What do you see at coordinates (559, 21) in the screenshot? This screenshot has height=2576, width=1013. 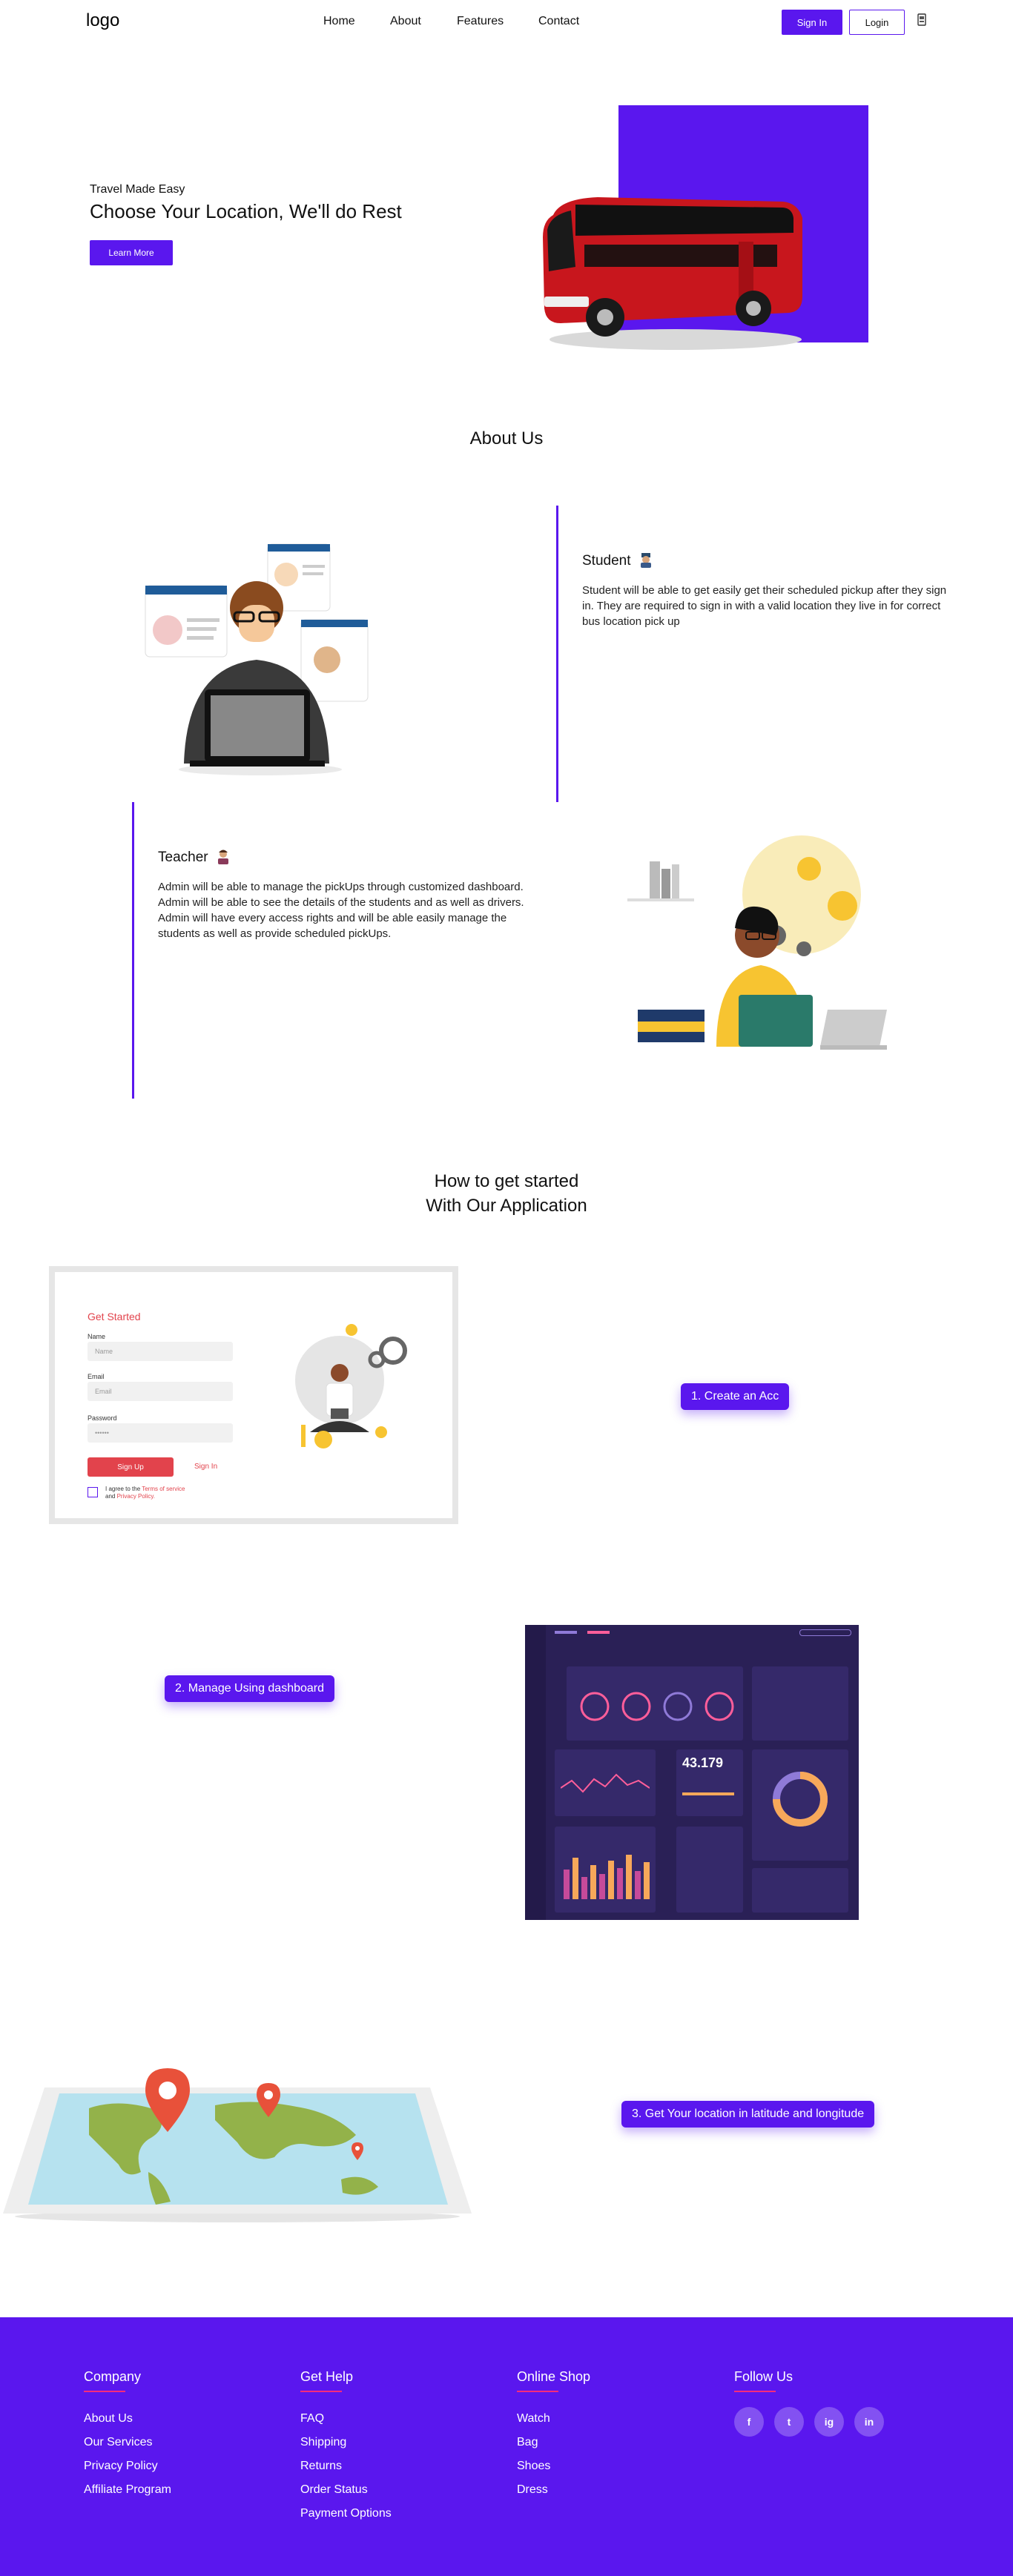 I see `nav-contact: Contact` at bounding box center [559, 21].